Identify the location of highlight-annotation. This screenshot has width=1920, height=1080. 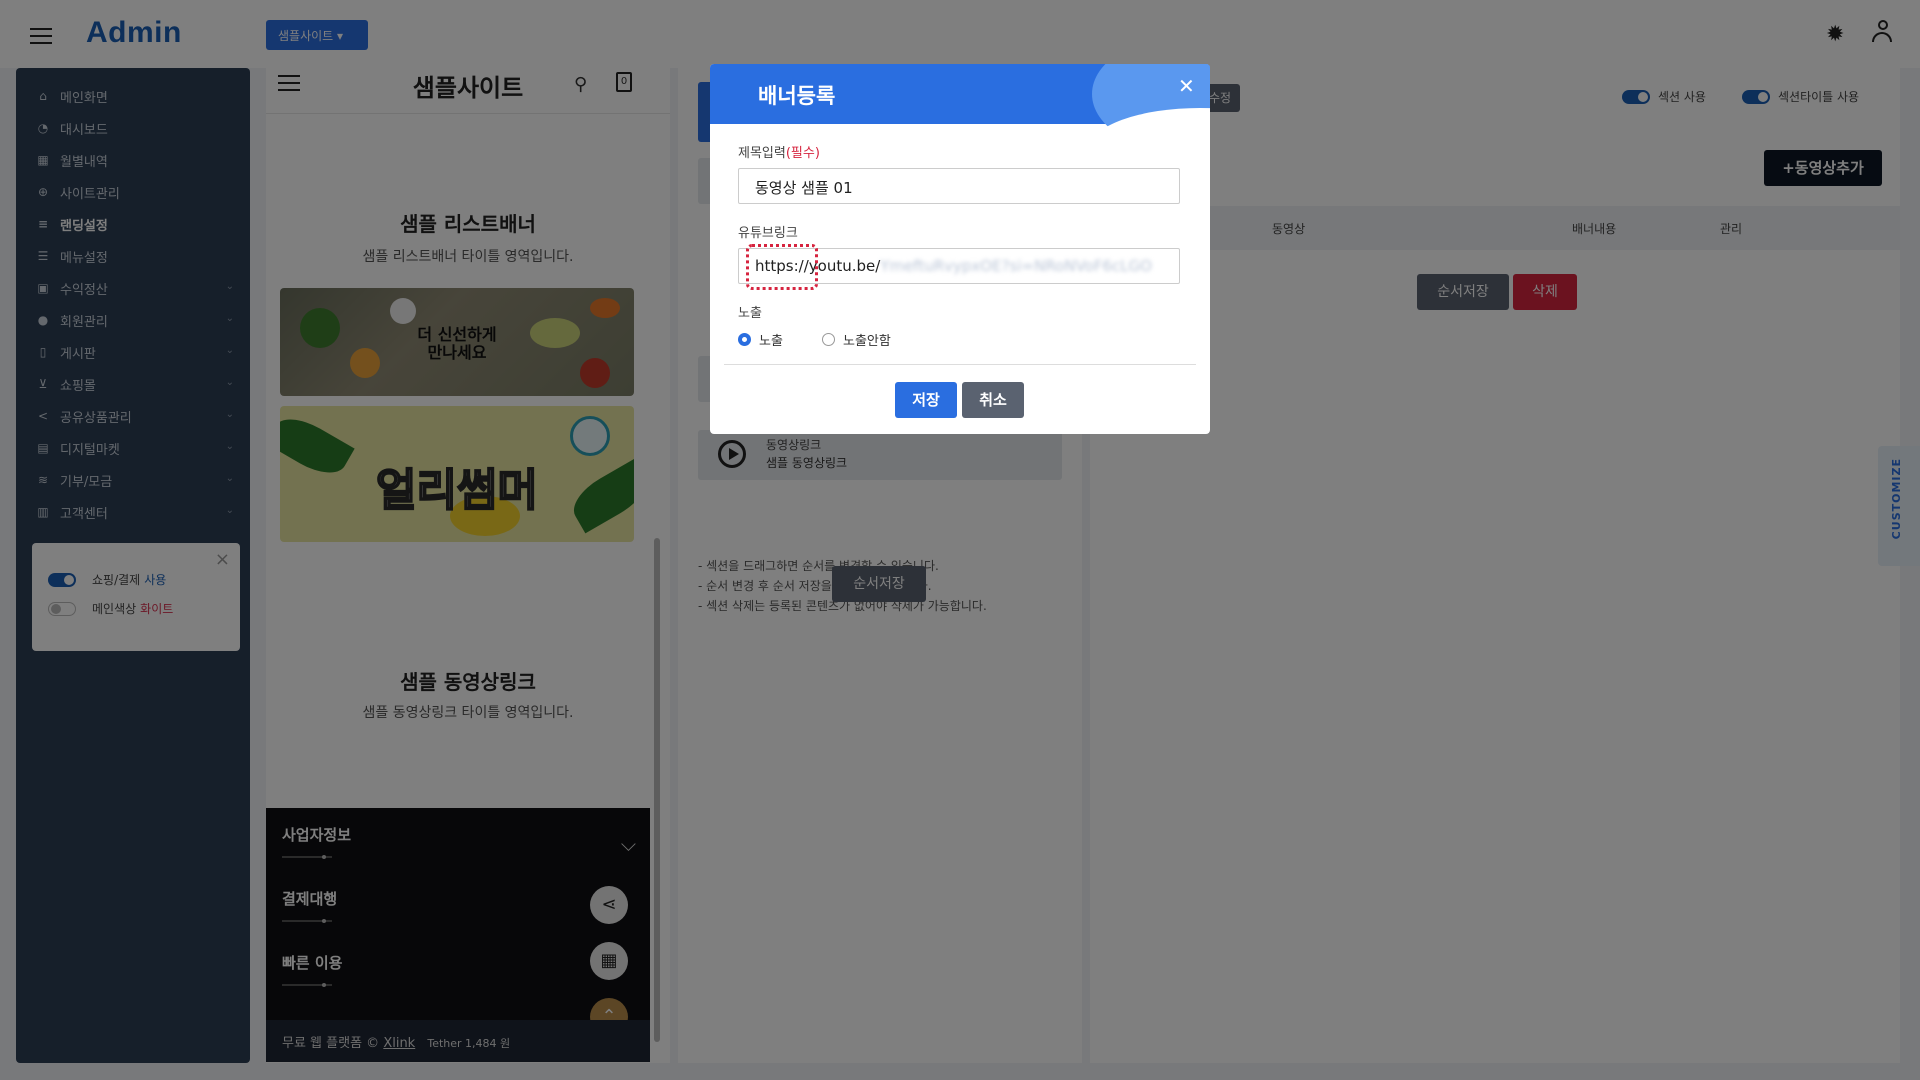
(782, 267).